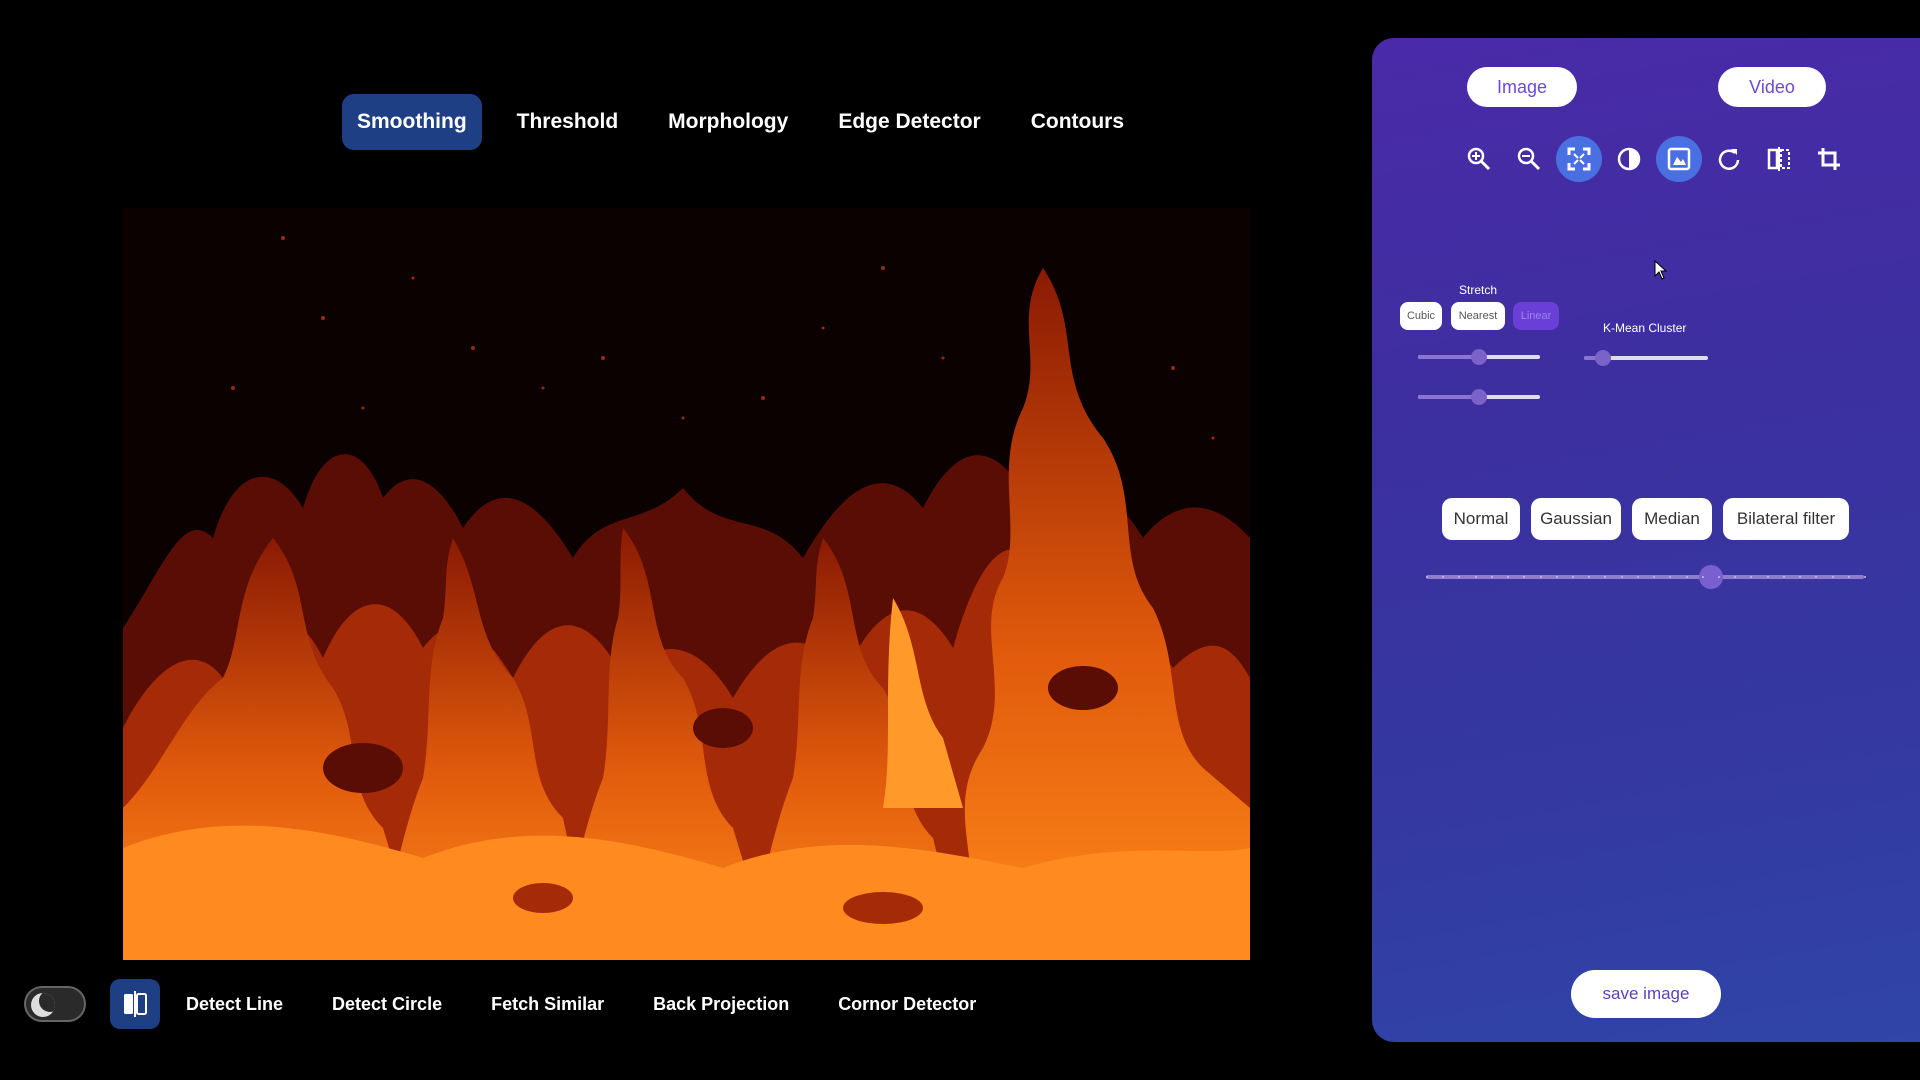 The width and height of the screenshot is (1920, 1080). I want to click on contrast-icon, so click(1629, 159).